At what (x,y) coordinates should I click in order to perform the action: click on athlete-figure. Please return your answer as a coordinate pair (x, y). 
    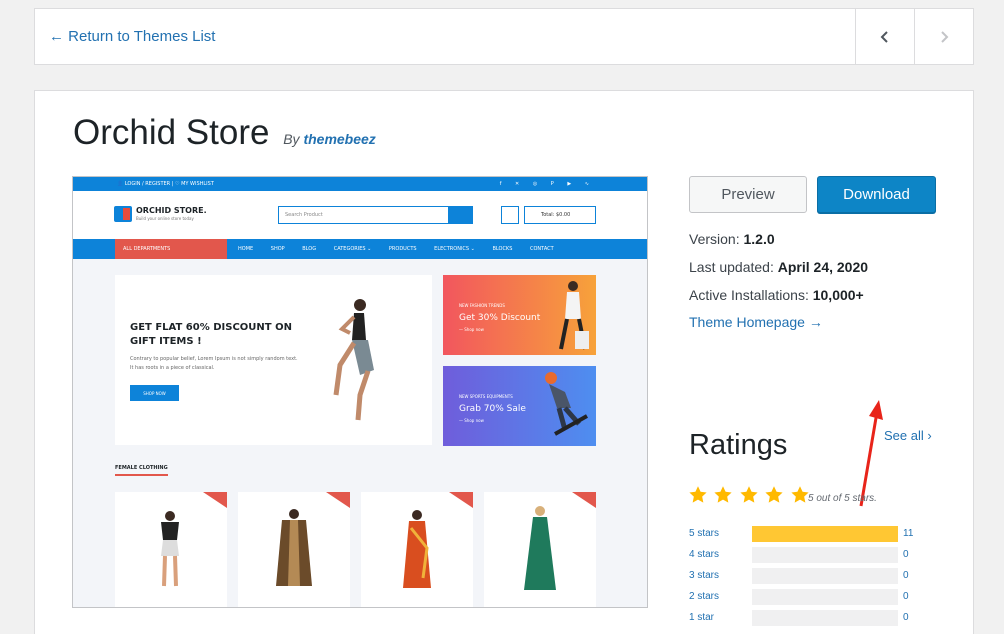
    Looking at the image, I should click on (353, 360).